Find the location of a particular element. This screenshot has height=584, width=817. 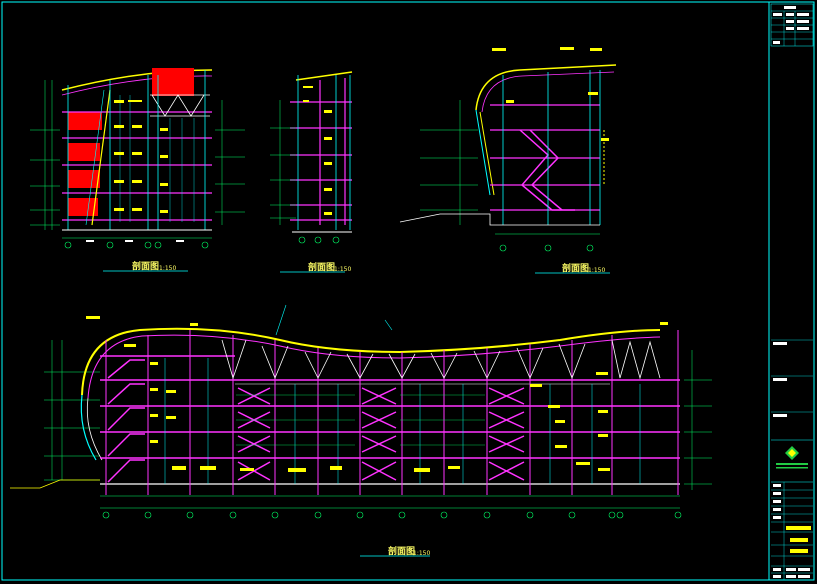

section-3-scale: 1:150 is located at coordinates (596, 270).